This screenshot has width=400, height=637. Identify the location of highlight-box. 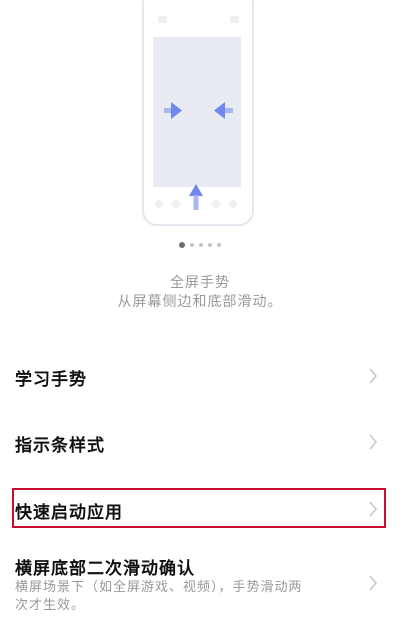
(199, 508).